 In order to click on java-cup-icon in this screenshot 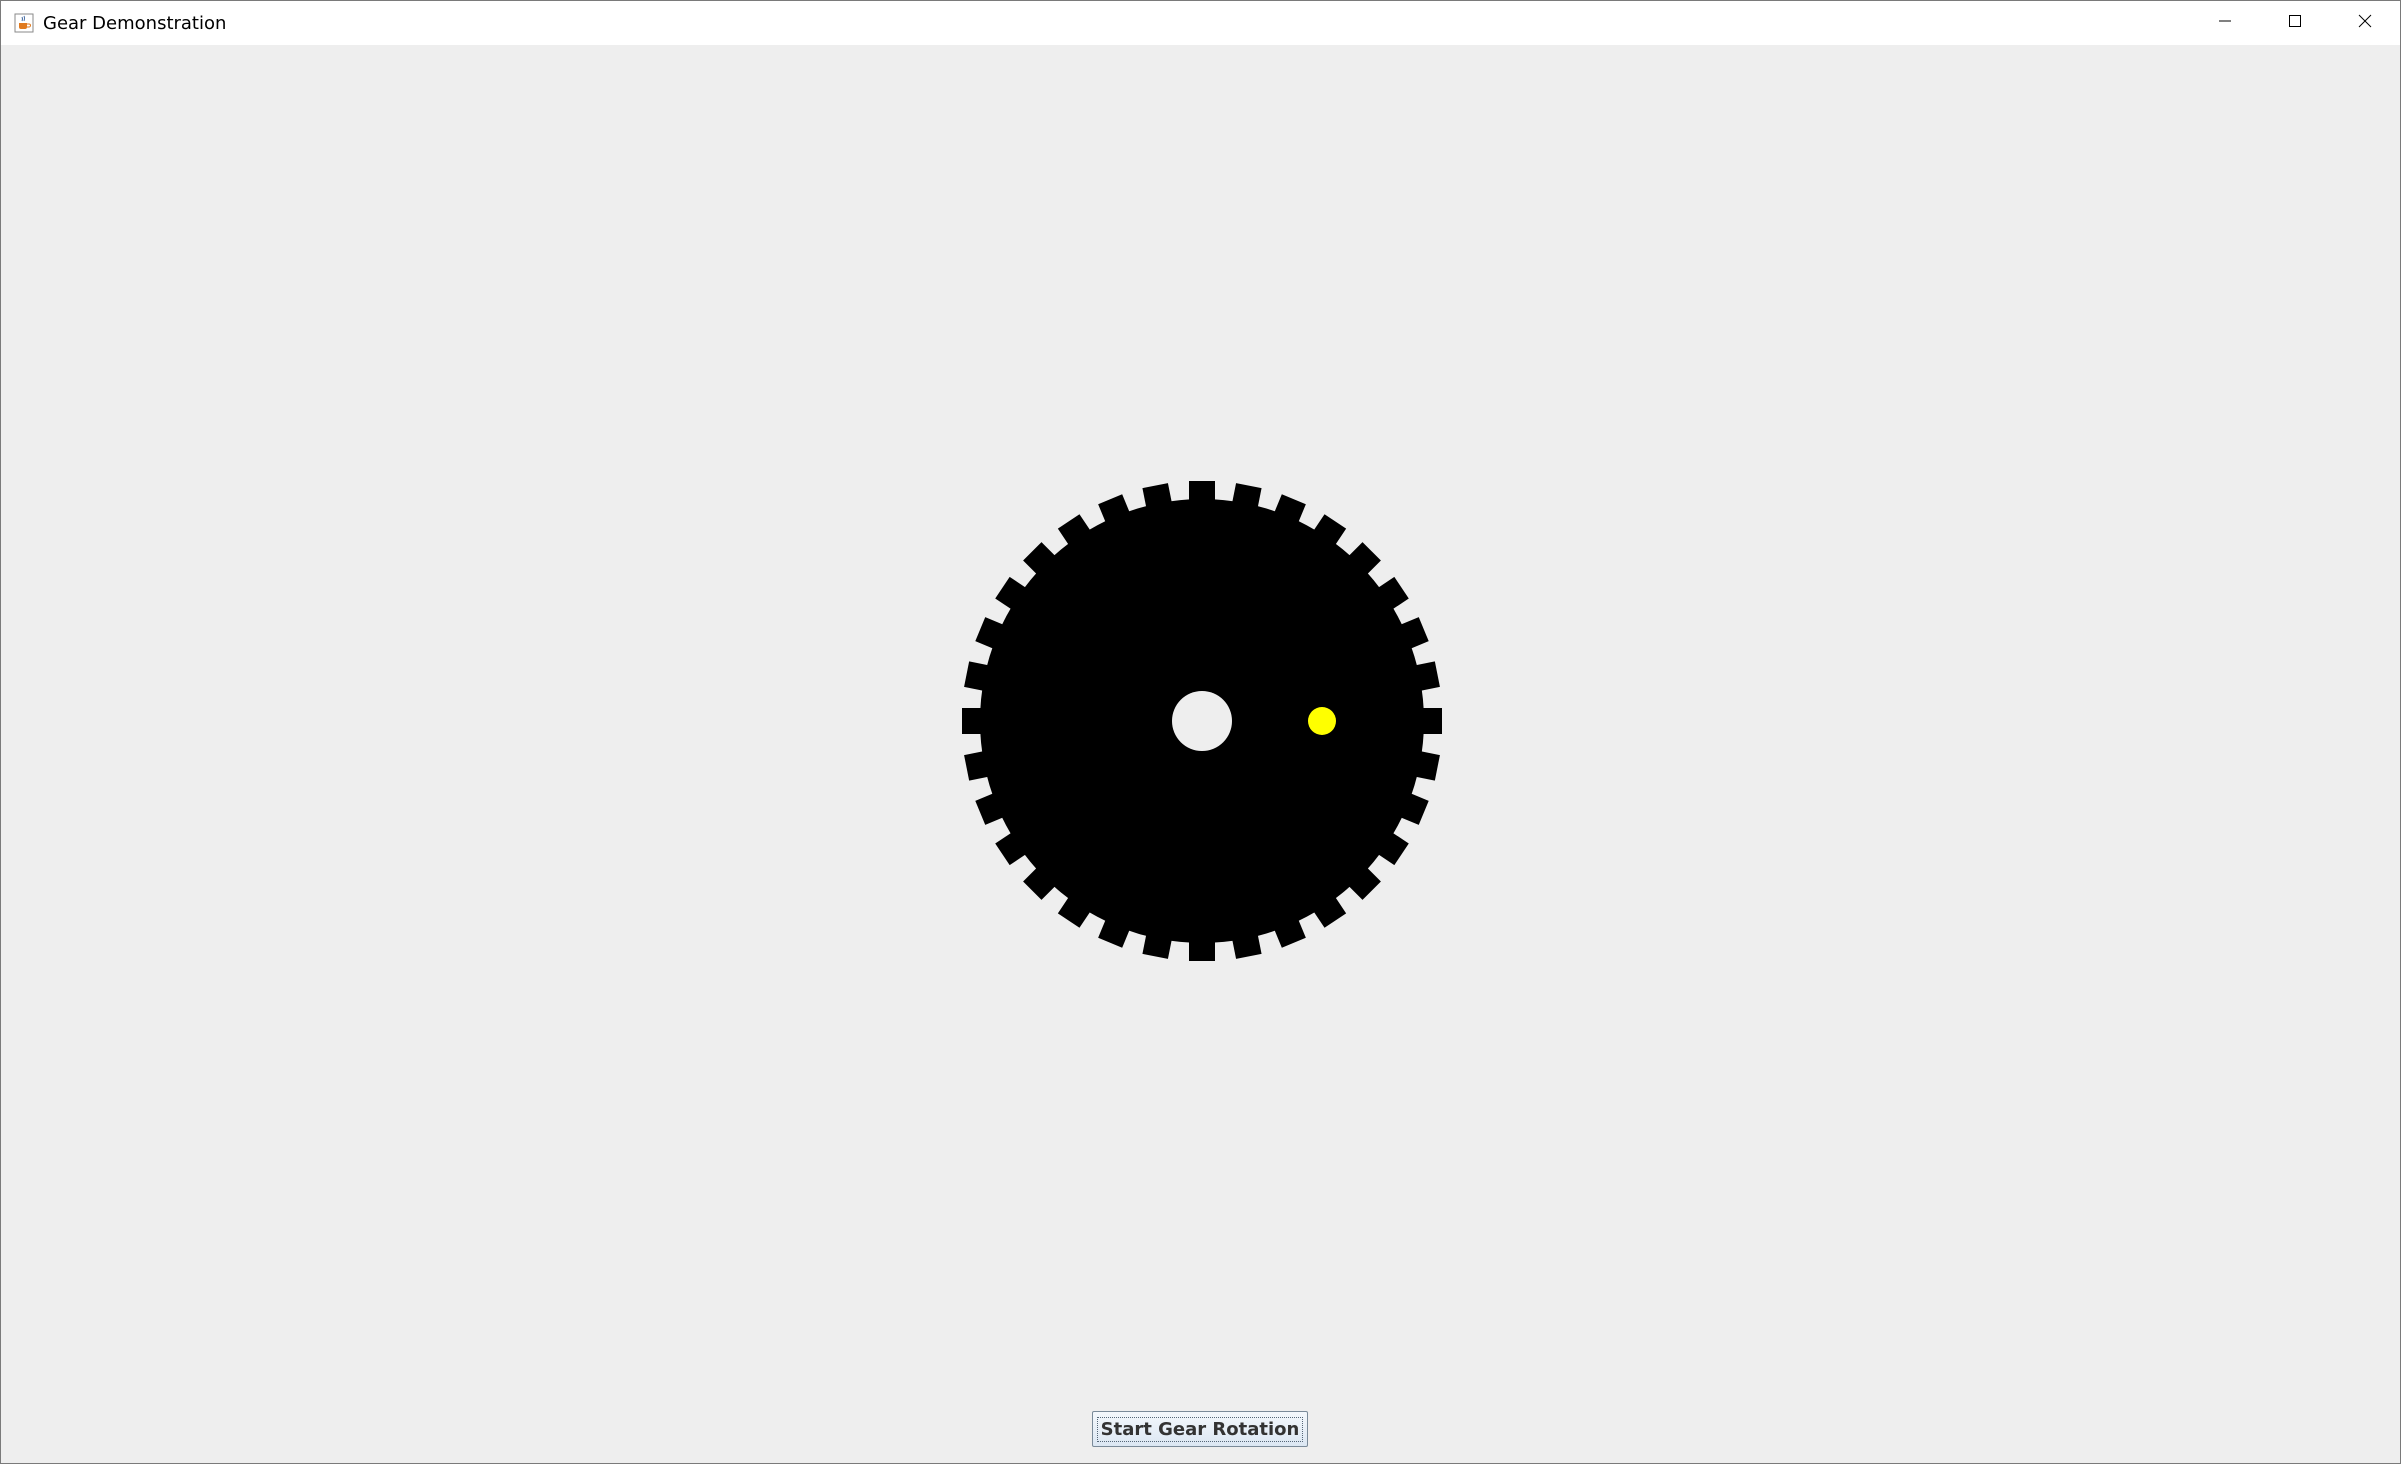, I will do `click(24, 23)`.